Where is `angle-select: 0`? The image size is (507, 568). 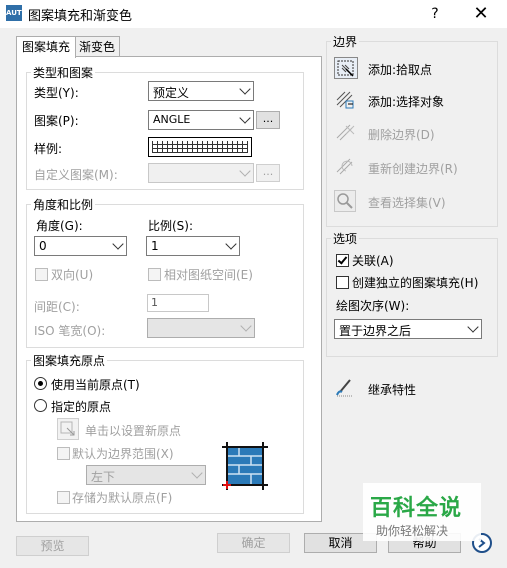
angle-select: 0 is located at coordinates (80, 246).